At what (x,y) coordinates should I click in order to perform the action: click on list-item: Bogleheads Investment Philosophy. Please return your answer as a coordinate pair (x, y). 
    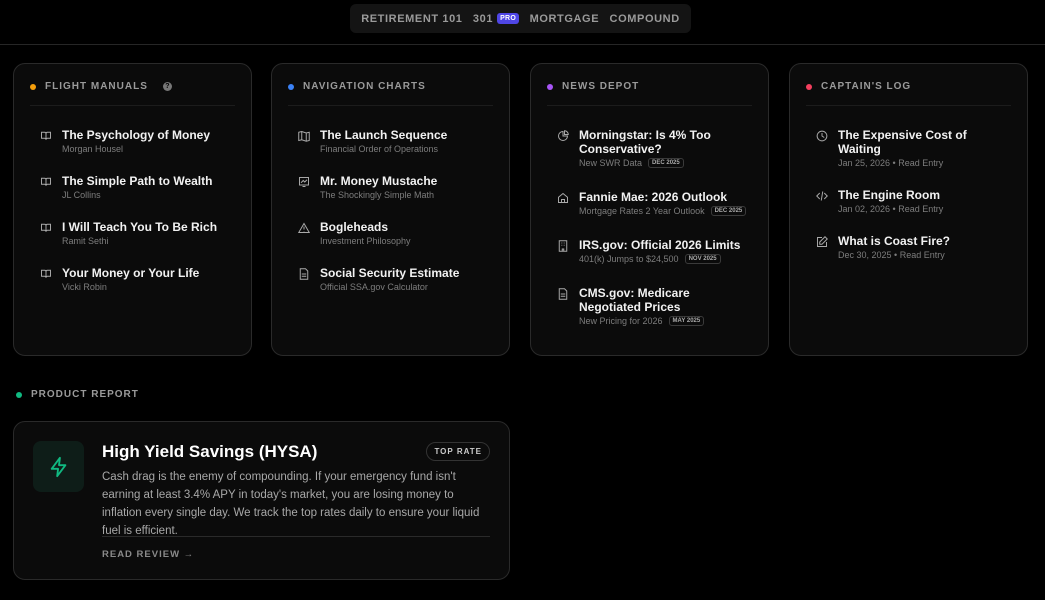
    Looking at the image, I should click on (395, 233).